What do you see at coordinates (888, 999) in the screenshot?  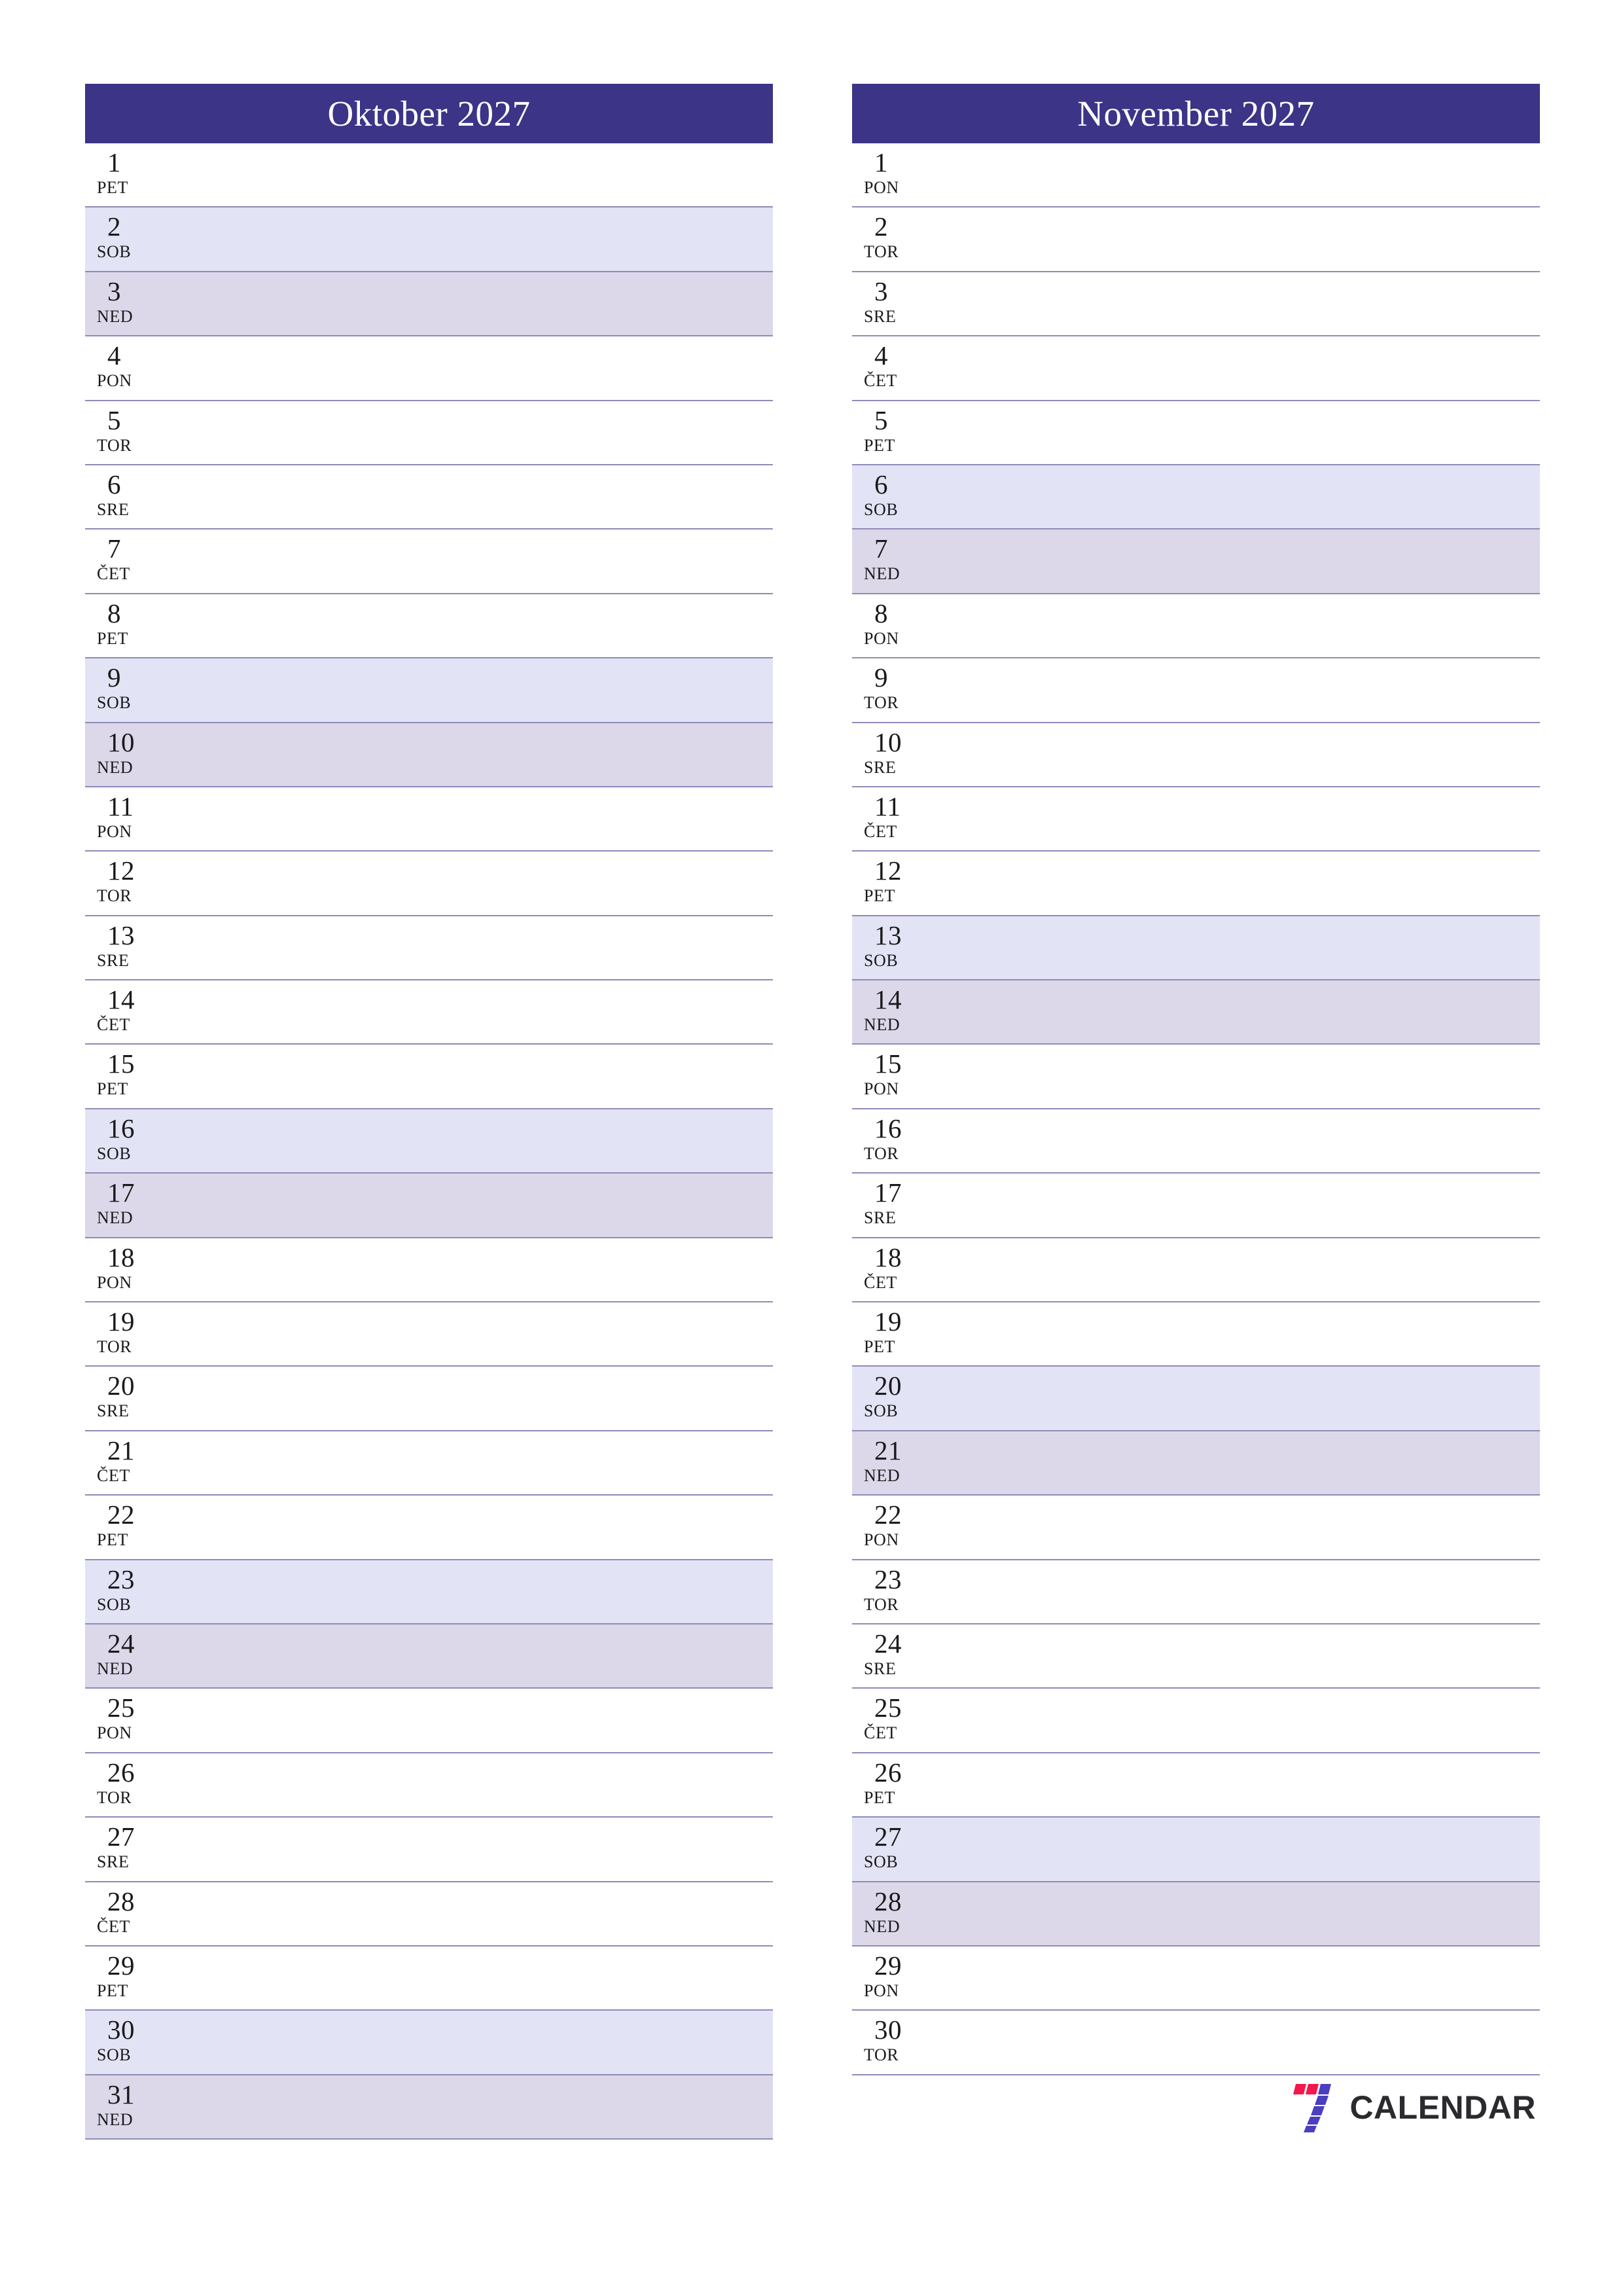 I see `day-number: 14` at bounding box center [888, 999].